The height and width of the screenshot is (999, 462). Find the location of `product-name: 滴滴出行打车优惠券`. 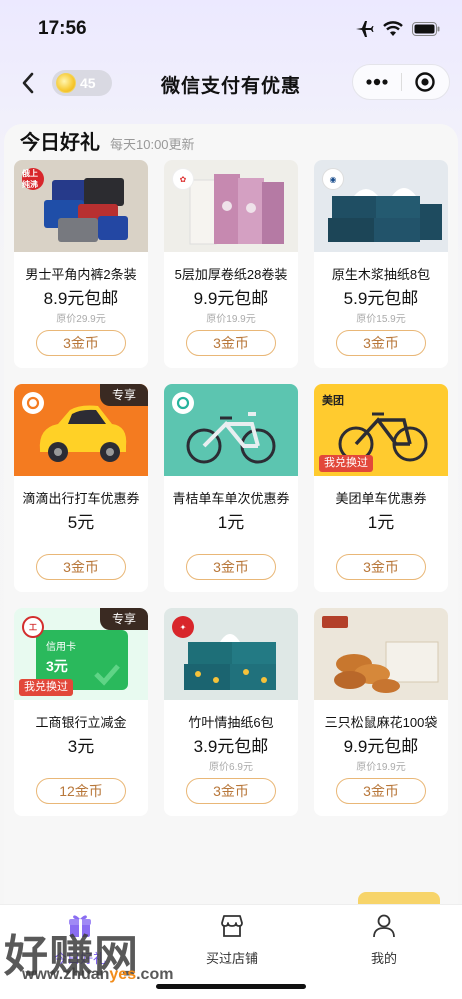

product-name: 滴滴出行打车优惠券 is located at coordinates (81, 498).